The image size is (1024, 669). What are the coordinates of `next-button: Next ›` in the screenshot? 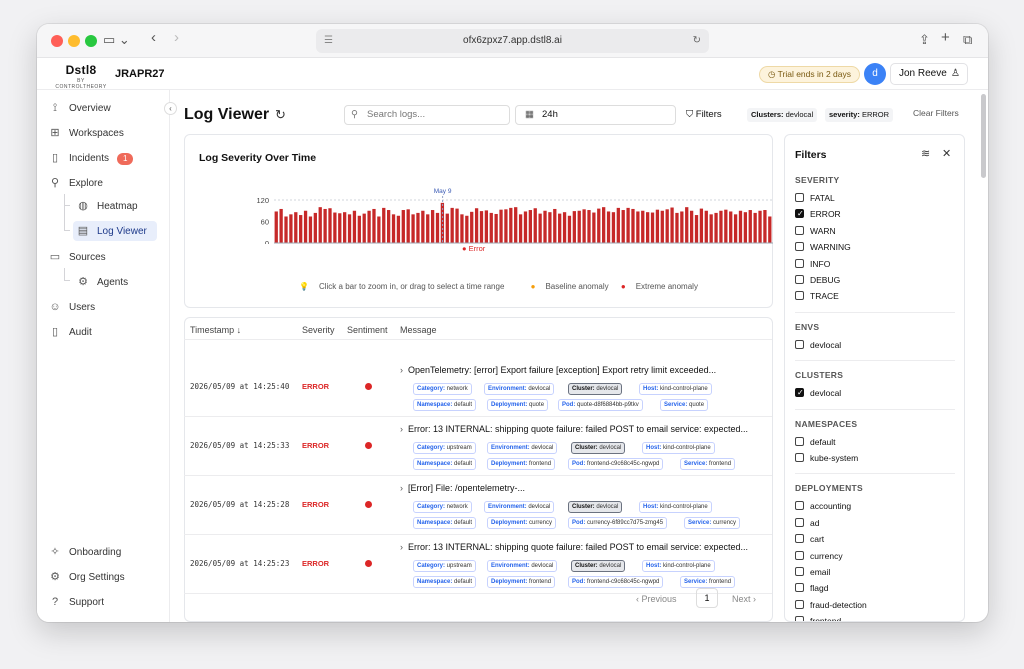 It's located at (744, 599).